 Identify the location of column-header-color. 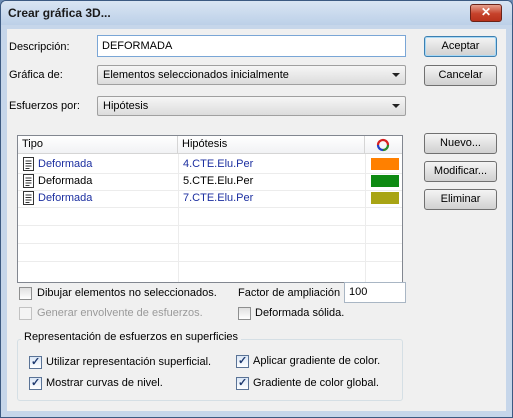
(383, 145).